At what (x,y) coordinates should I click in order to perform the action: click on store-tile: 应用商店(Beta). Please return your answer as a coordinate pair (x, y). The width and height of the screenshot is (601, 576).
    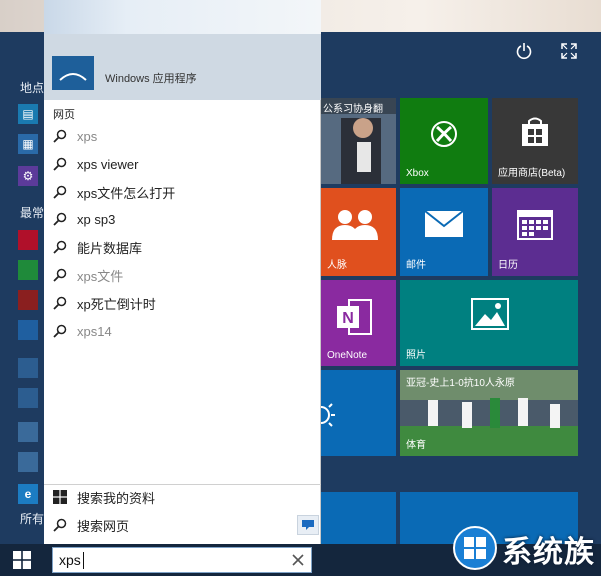
    Looking at the image, I should click on (535, 141).